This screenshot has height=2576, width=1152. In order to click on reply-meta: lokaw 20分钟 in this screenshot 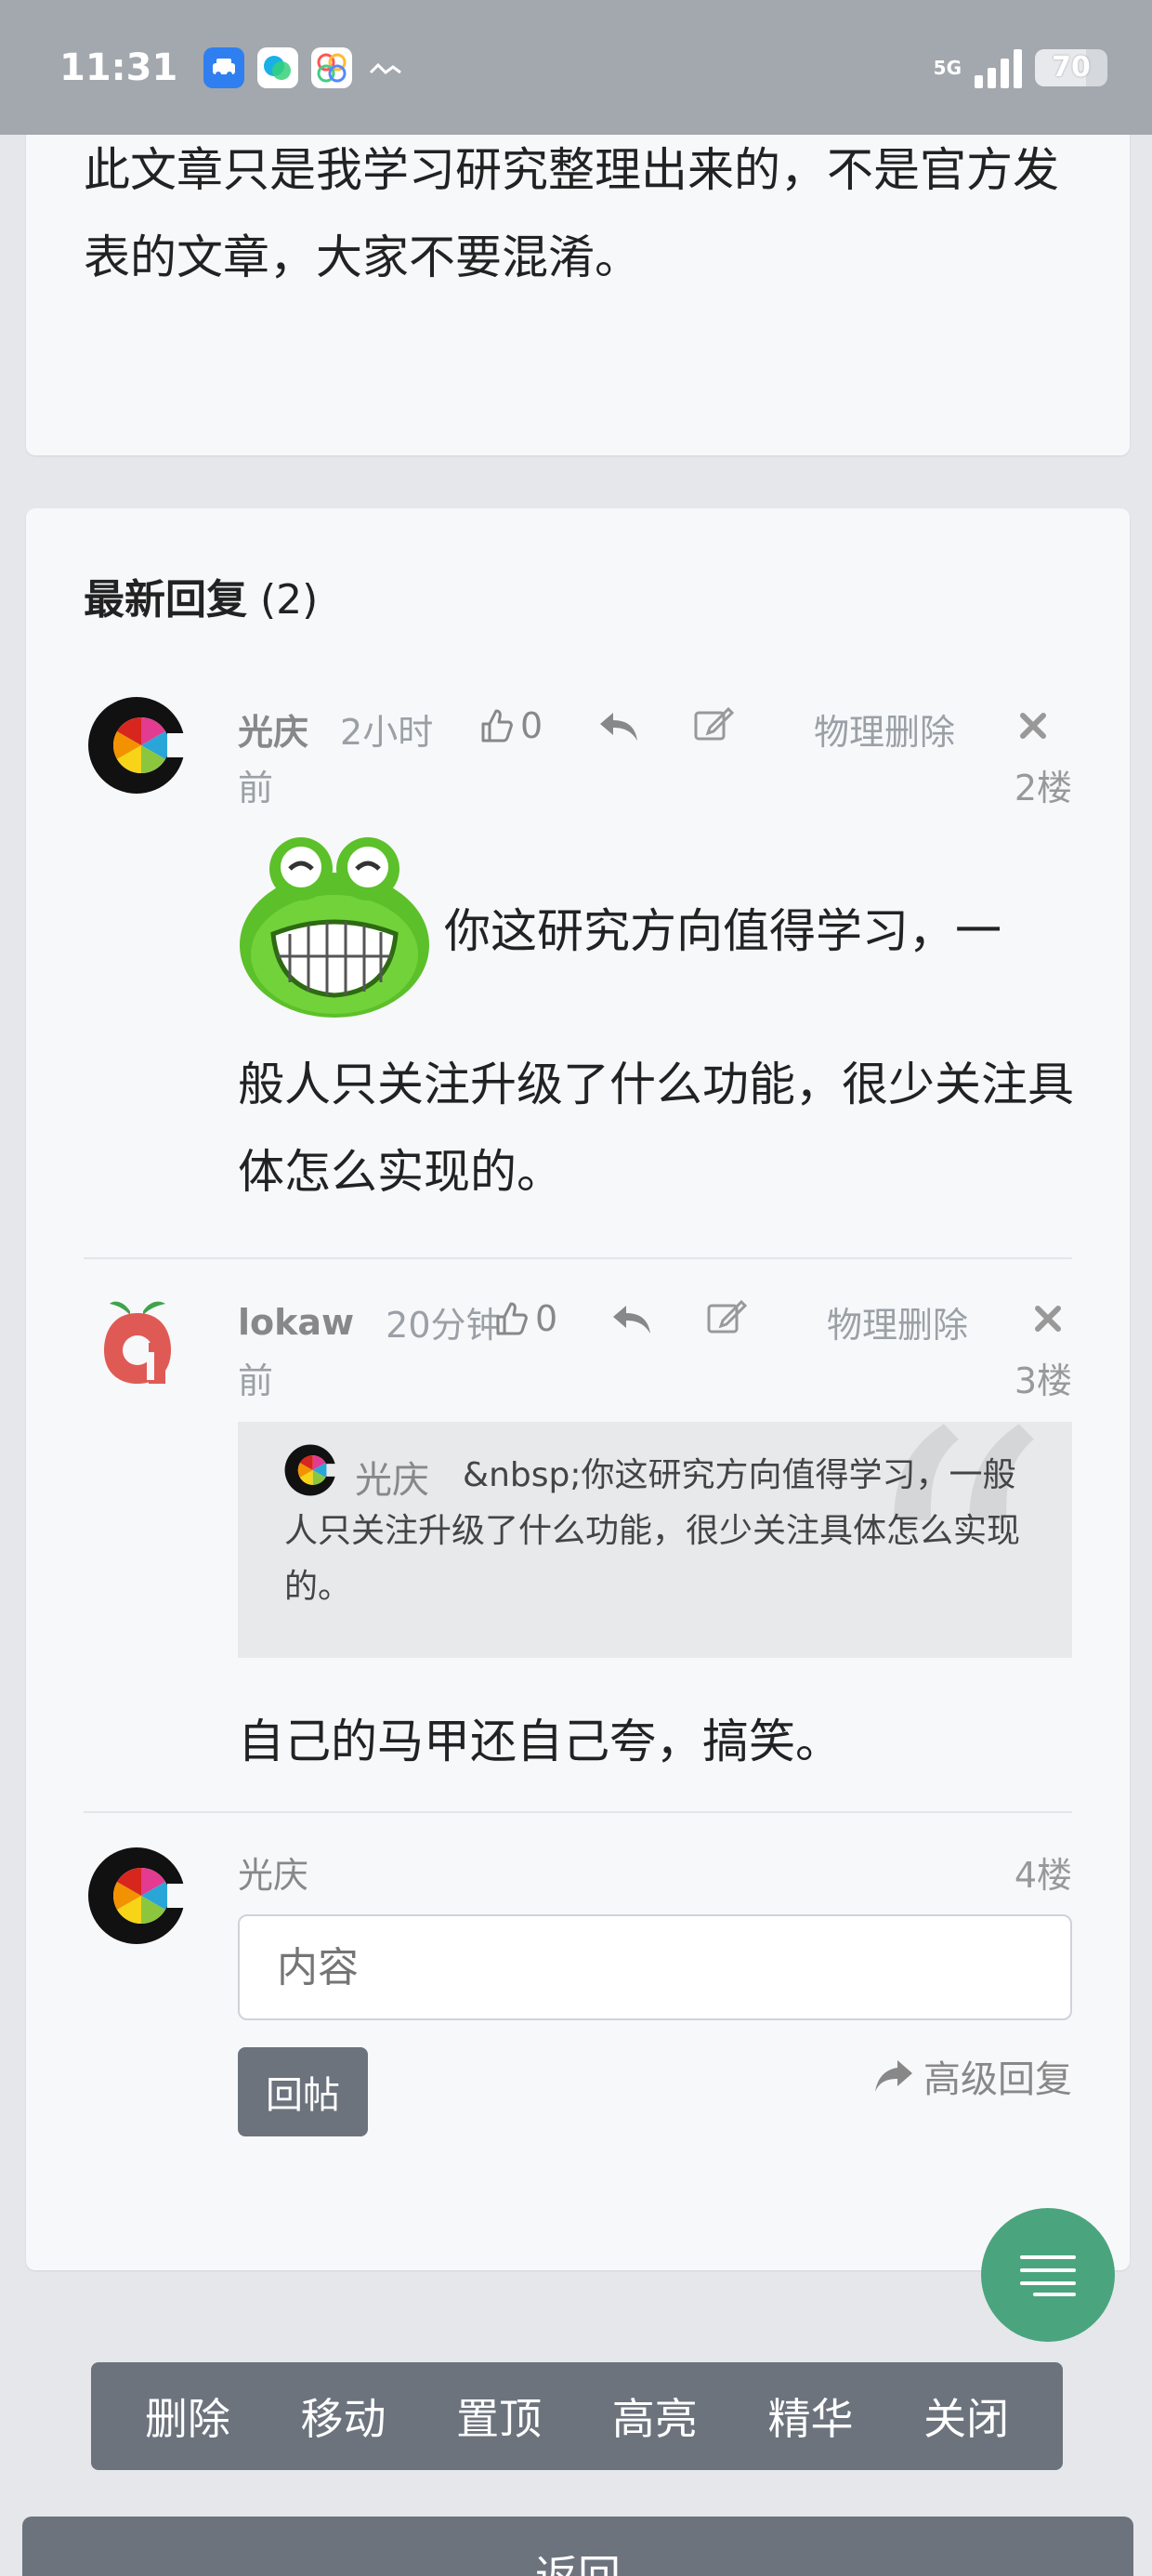, I will do `click(370, 1321)`.